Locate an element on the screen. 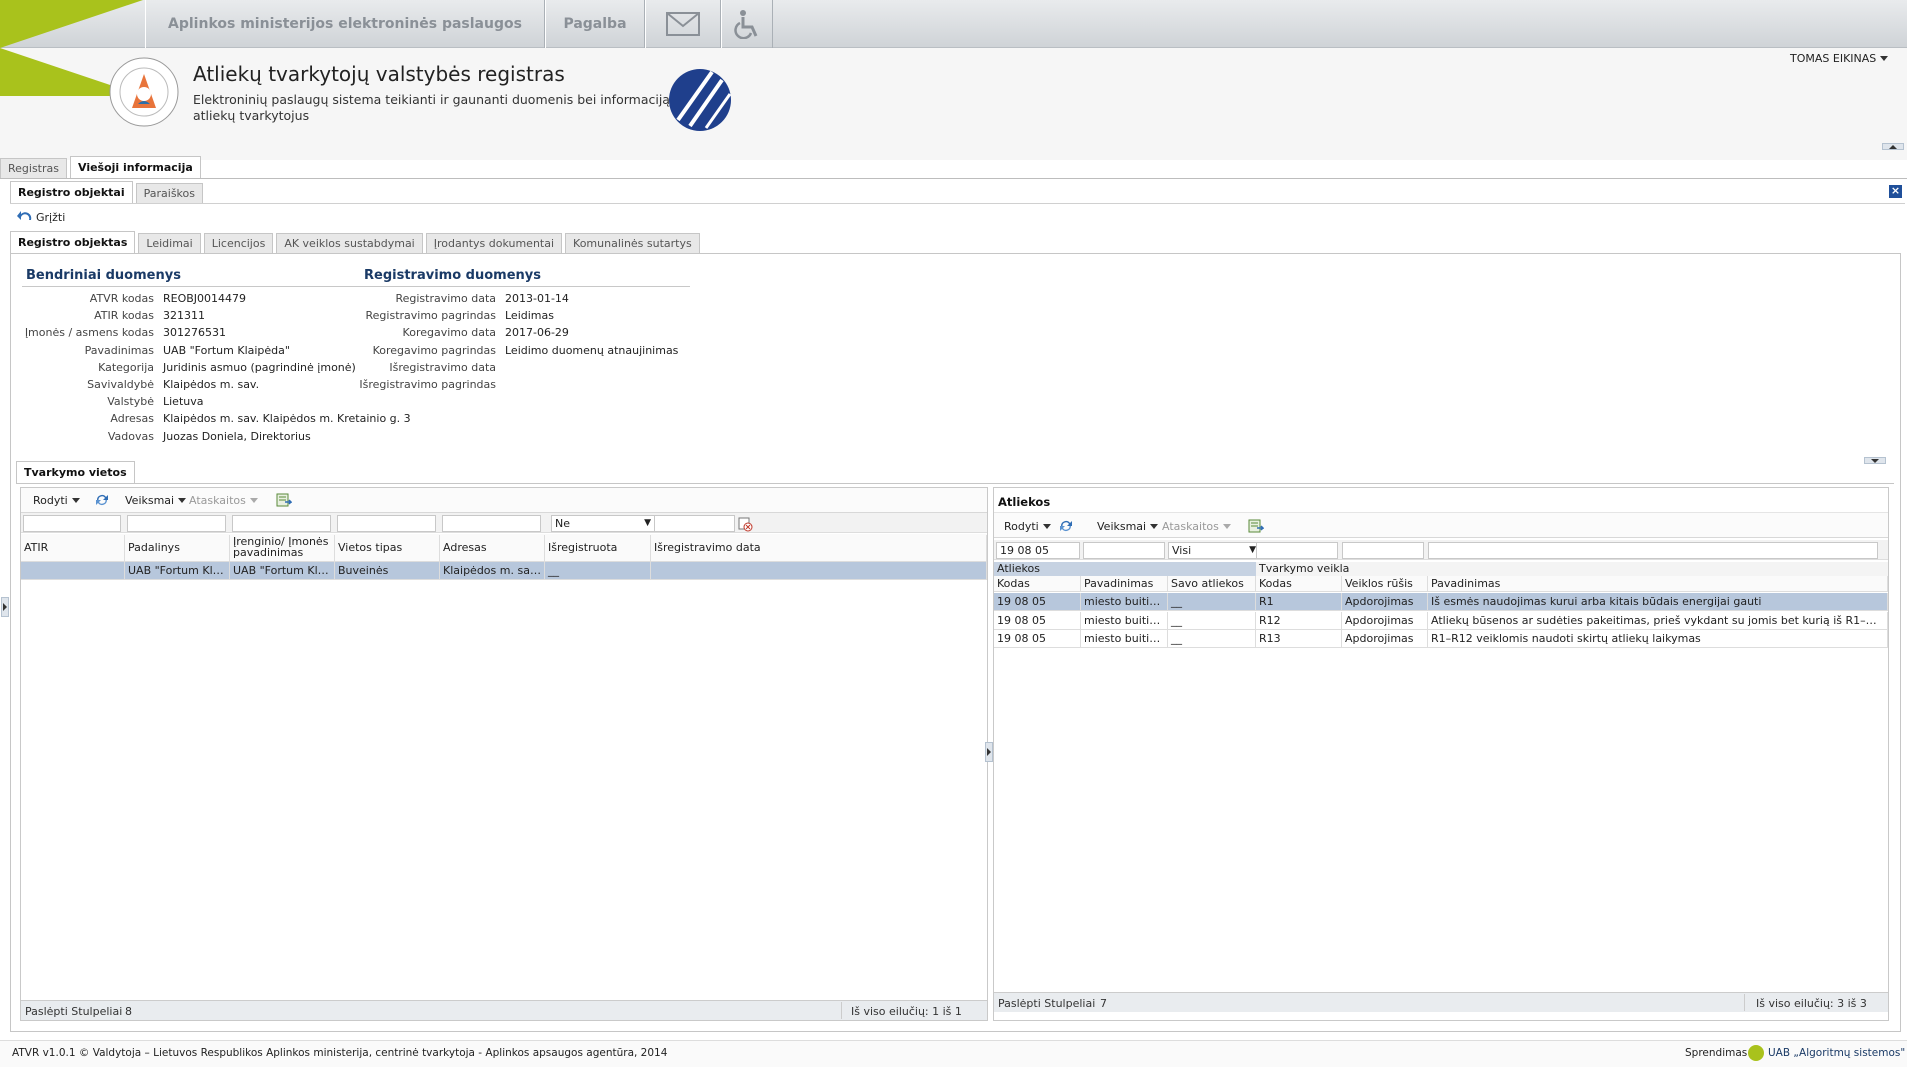  sub-tabs: Registro objektai Paraiškos is located at coordinates (957, 192).